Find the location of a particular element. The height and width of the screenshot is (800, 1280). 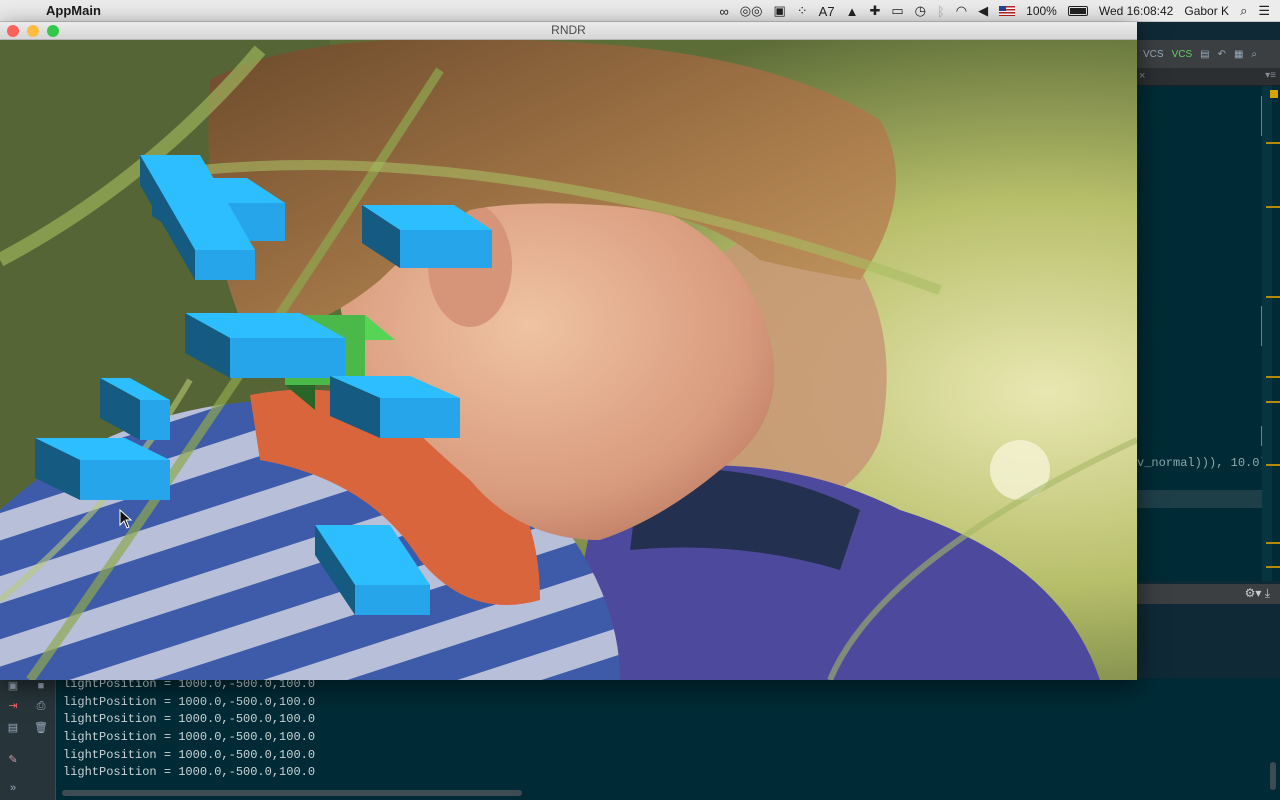

clock: Wed 16:08:42 is located at coordinates (1136, 11).